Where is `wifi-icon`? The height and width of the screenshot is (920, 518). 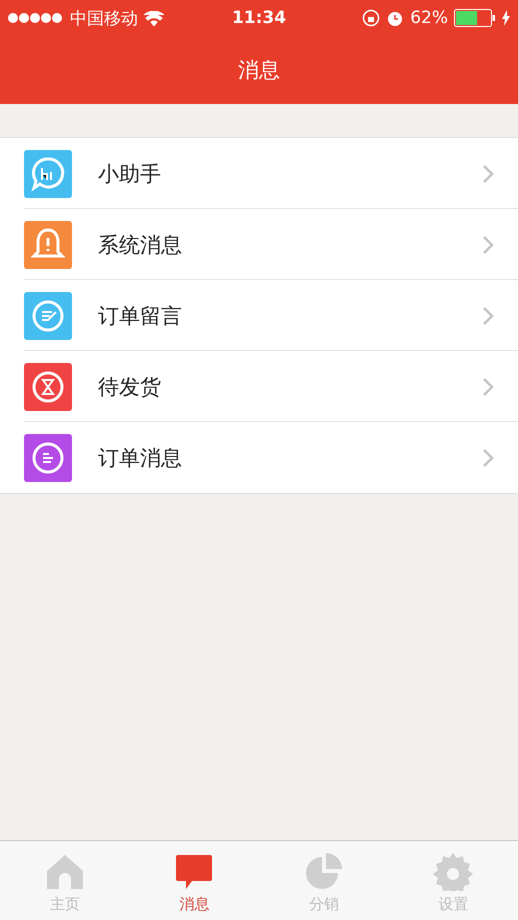
wifi-icon is located at coordinates (154, 18).